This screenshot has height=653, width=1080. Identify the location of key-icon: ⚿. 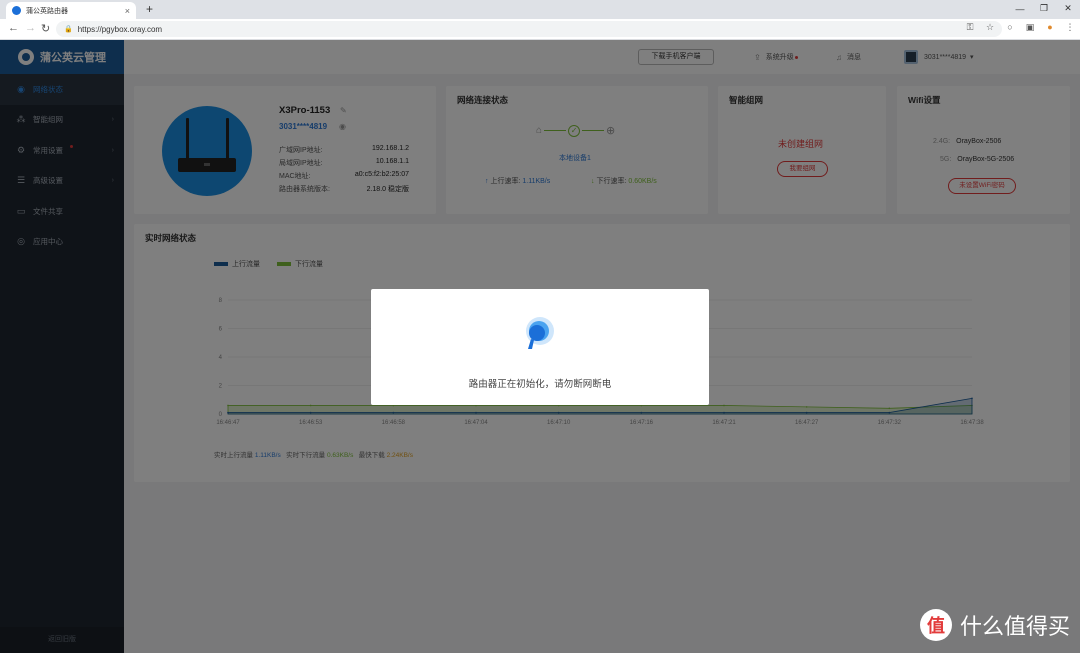
(970, 27).